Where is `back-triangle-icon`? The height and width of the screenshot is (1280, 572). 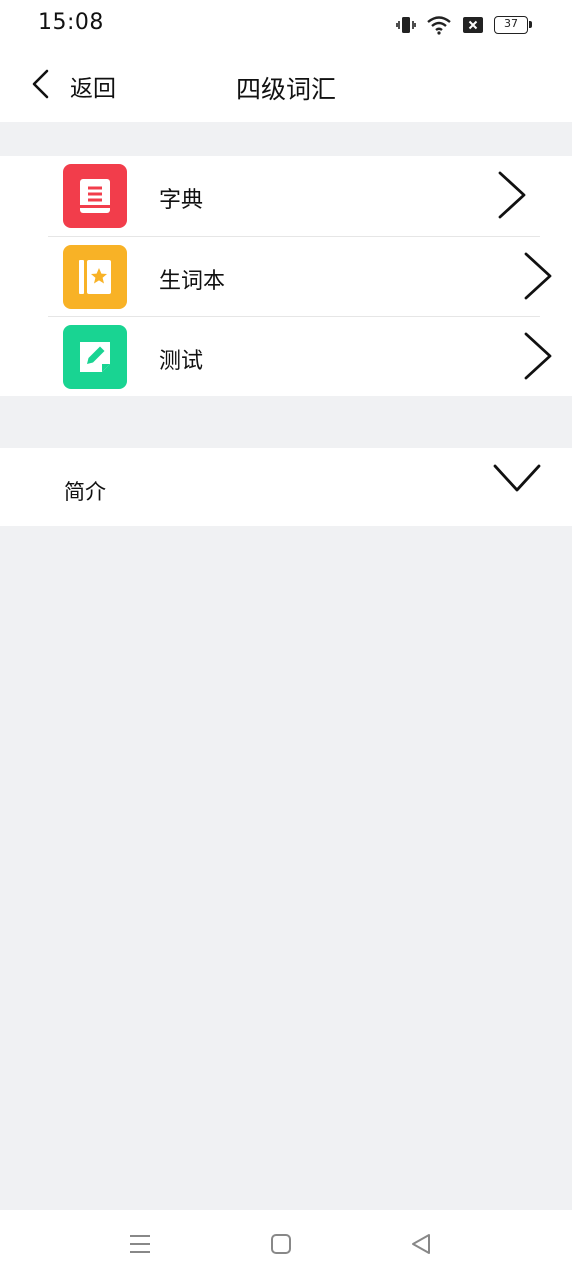
back-triangle-icon is located at coordinates (421, 1246).